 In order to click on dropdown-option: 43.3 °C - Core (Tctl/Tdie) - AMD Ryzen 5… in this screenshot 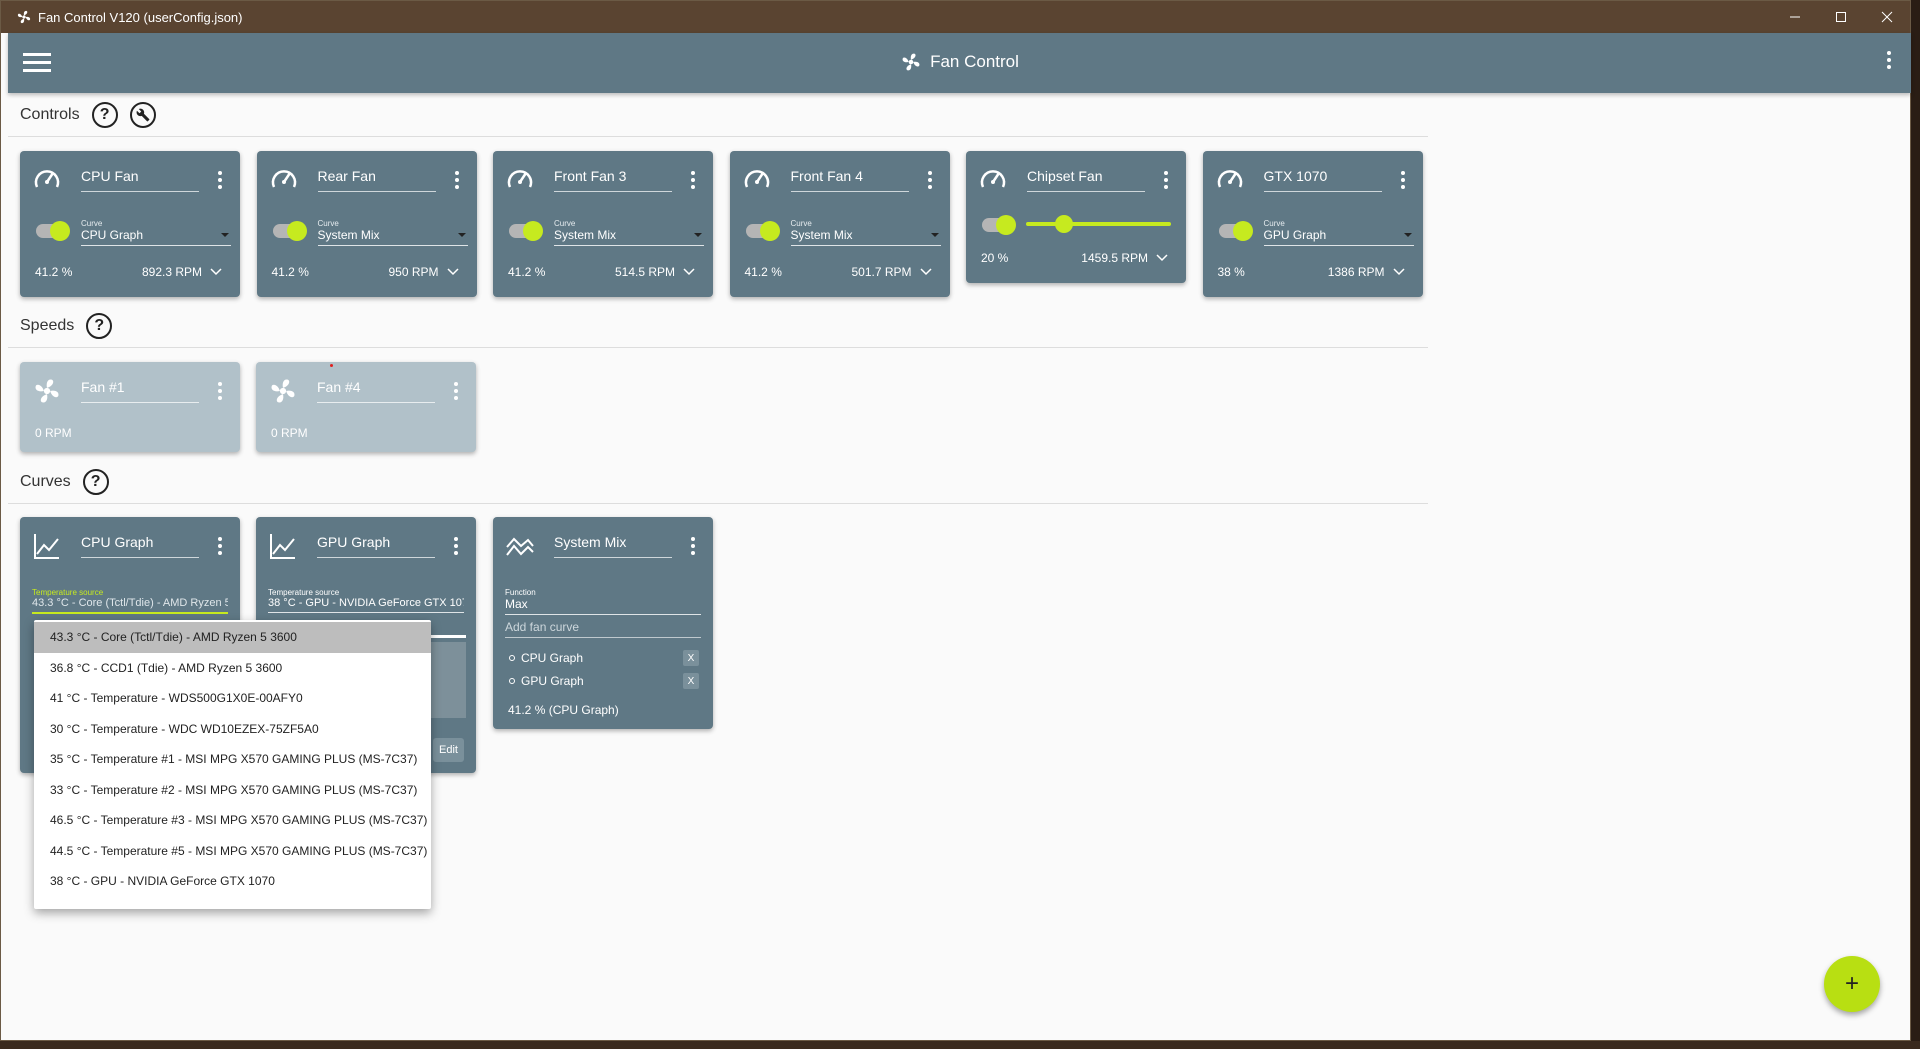, I will do `click(232, 637)`.